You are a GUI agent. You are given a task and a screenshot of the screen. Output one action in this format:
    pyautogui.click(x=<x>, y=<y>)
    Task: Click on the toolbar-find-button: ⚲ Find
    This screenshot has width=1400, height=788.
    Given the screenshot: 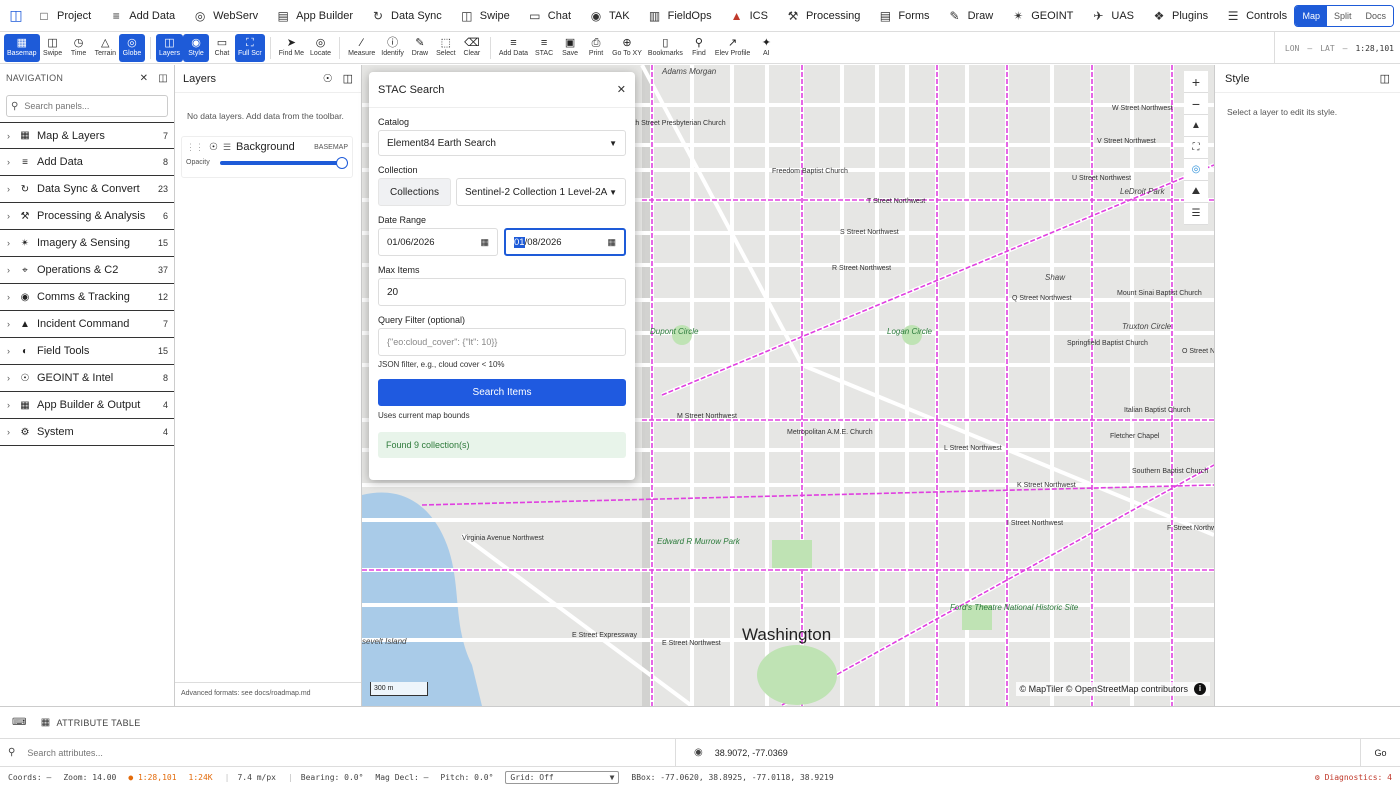 What is the action you would take?
    pyautogui.click(x=699, y=48)
    